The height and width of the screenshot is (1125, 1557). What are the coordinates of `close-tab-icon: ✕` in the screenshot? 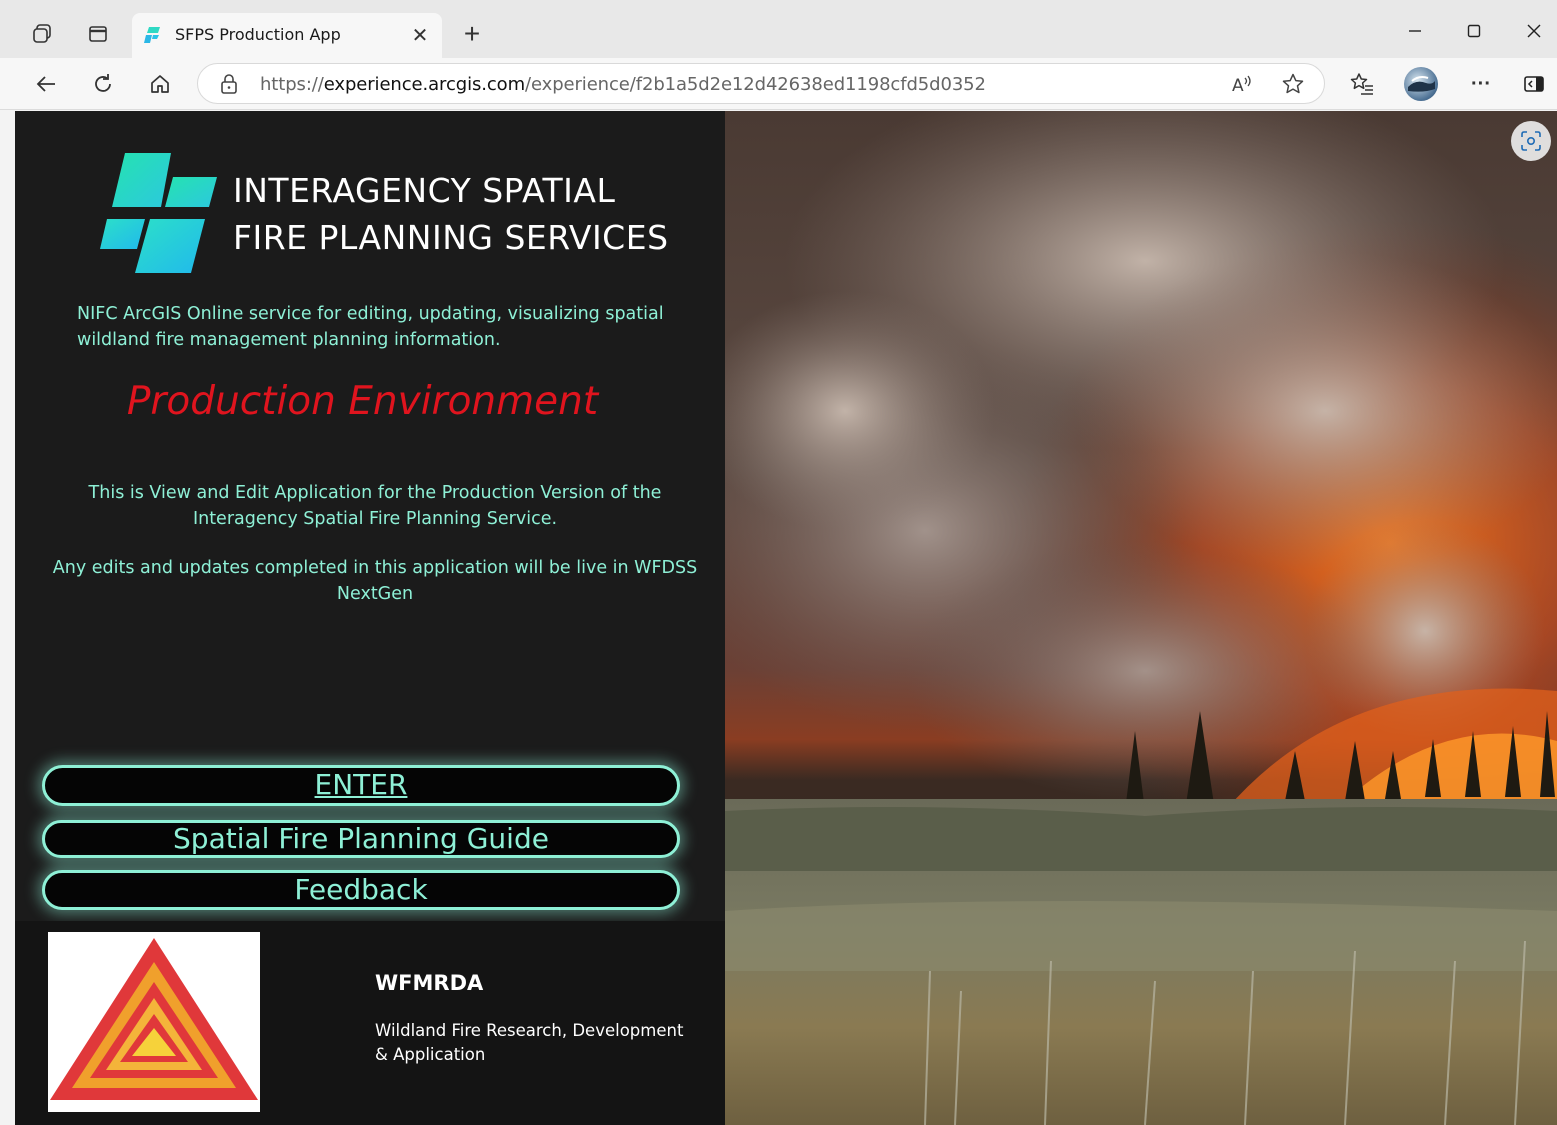 It's located at (420, 35).